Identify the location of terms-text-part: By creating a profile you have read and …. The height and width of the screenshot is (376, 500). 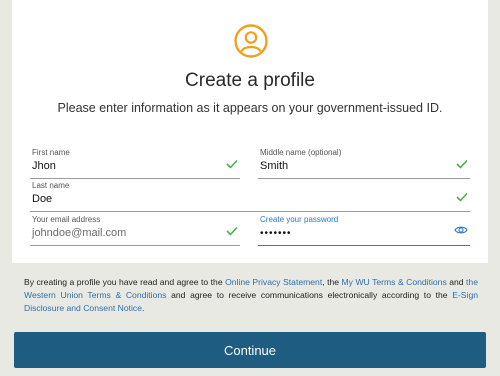
(125, 282).